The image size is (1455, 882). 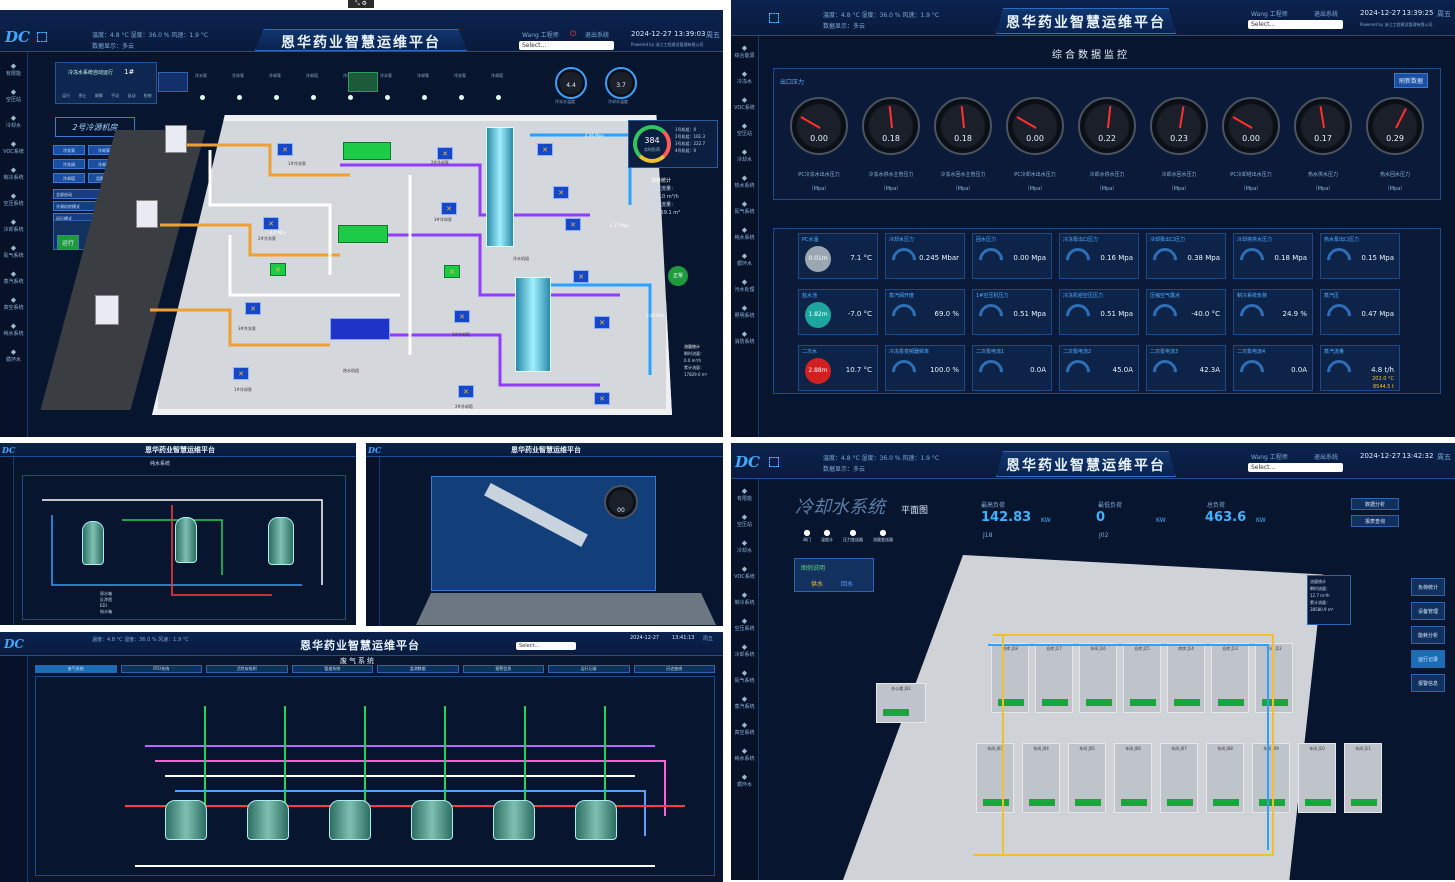 What do you see at coordinates (69, 150) in the screenshot?
I see `control-button: 冷冻泵` at bounding box center [69, 150].